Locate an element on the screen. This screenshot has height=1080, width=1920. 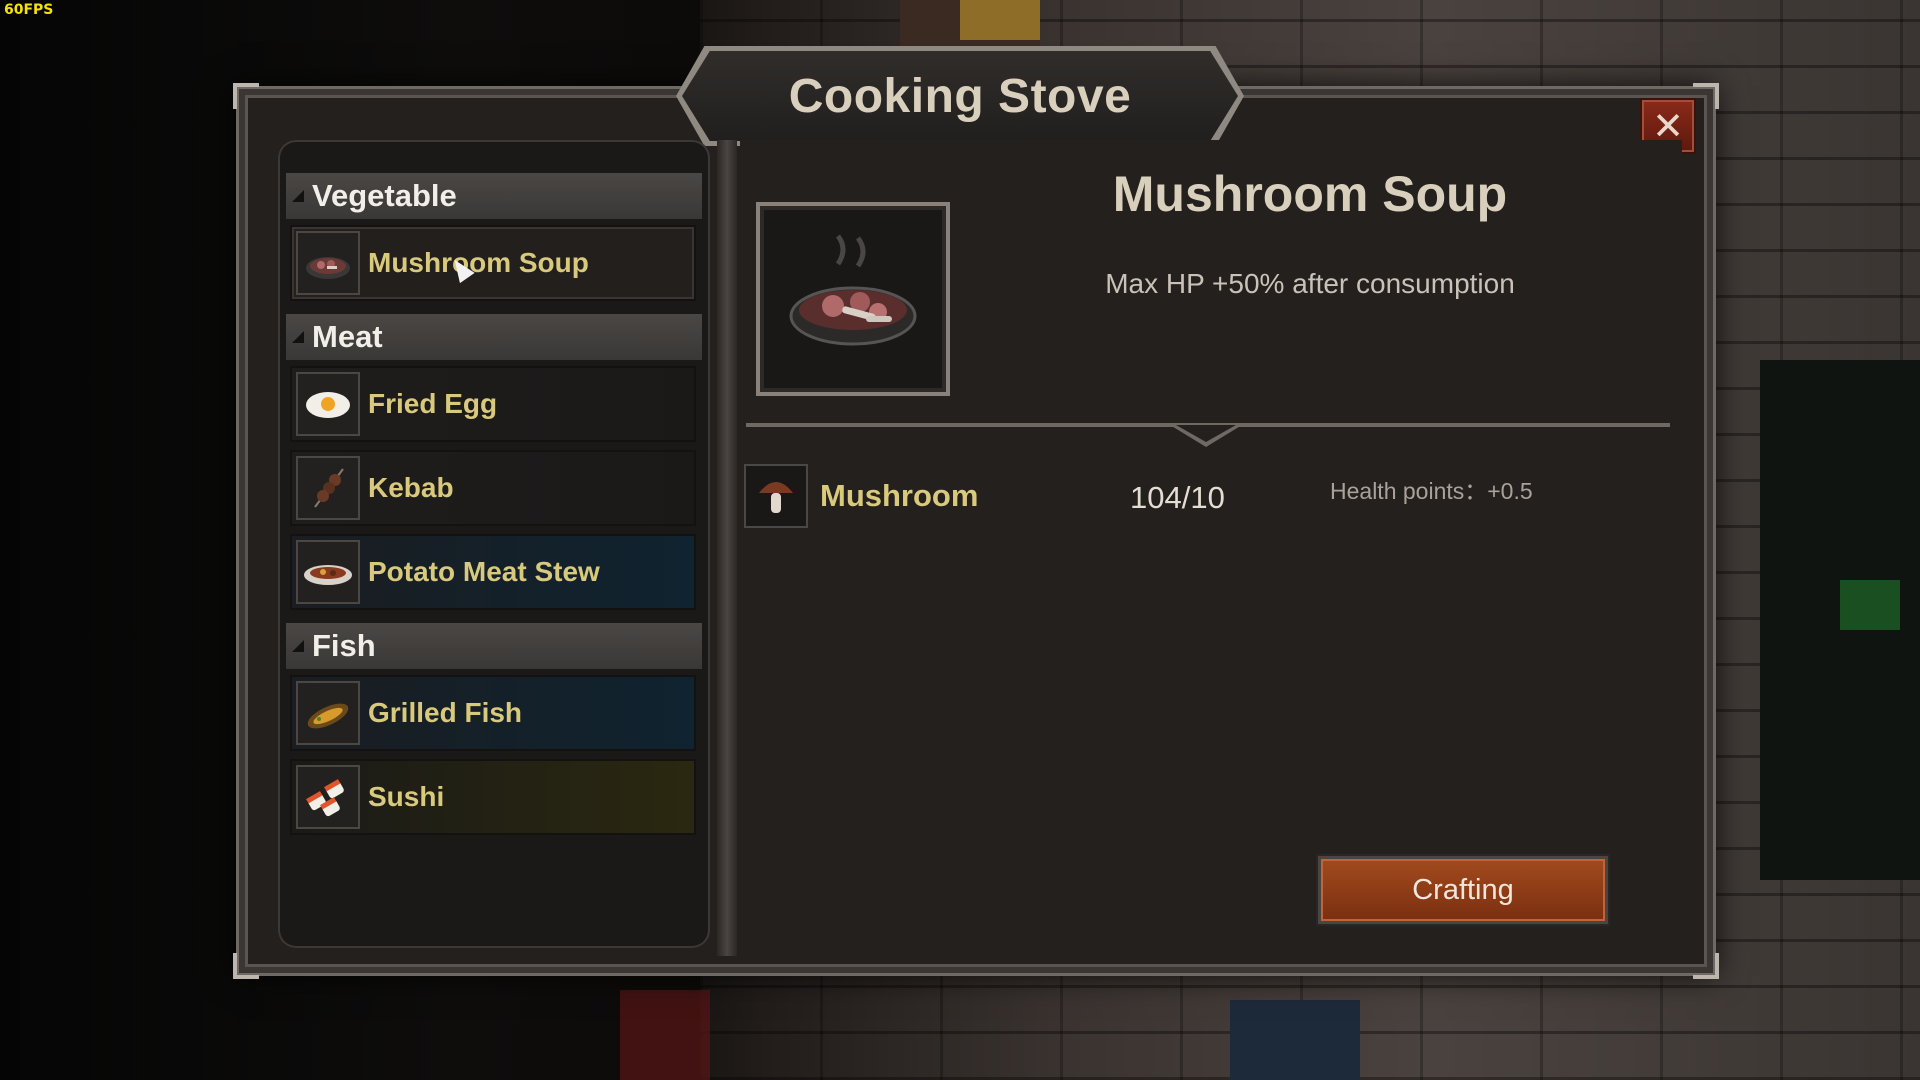
selected-food-image-frame is located at coordinates (853, 299).